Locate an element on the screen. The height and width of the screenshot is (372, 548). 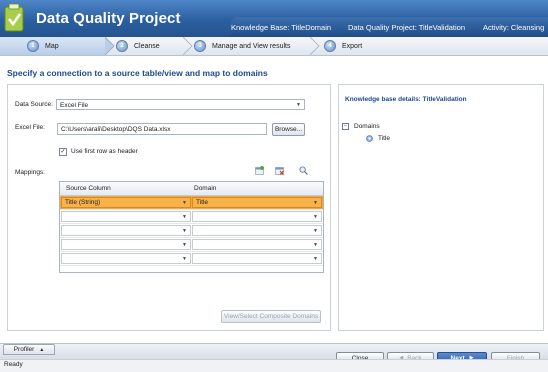
step-export: 4 Export is located at coordinates (343, 46).